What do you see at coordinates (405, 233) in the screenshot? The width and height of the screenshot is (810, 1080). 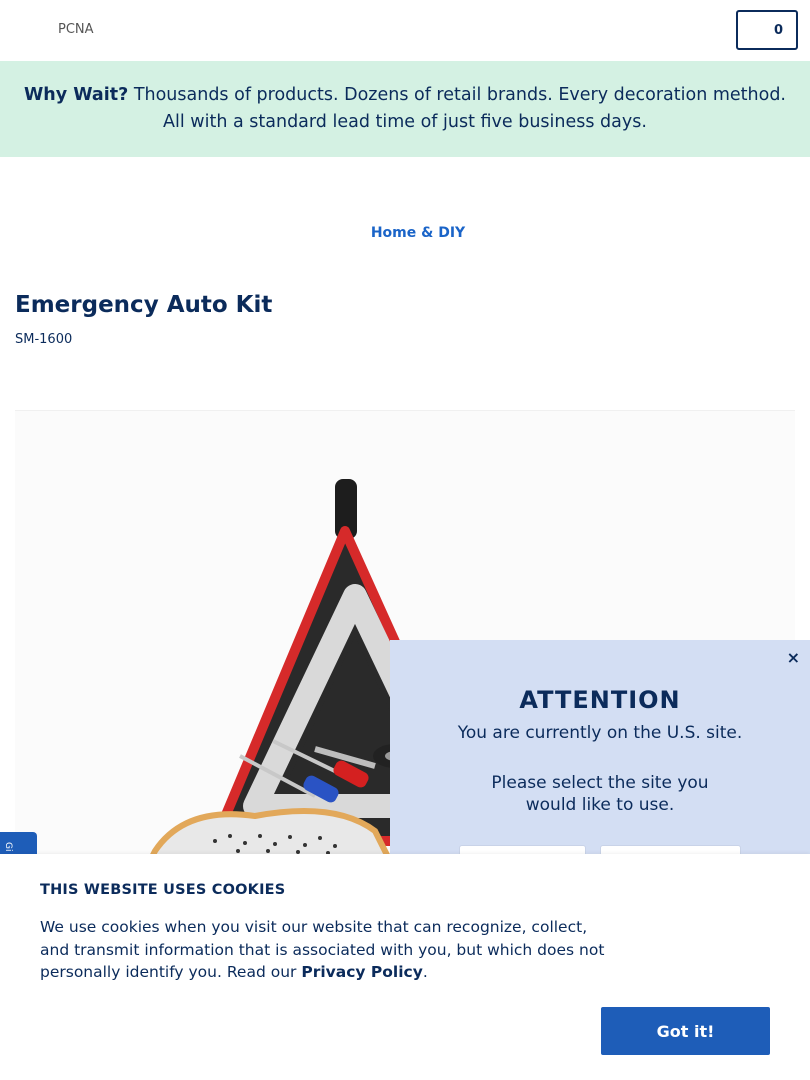 I see `category-link: Home & DIY` at bounding box center [405, 233].